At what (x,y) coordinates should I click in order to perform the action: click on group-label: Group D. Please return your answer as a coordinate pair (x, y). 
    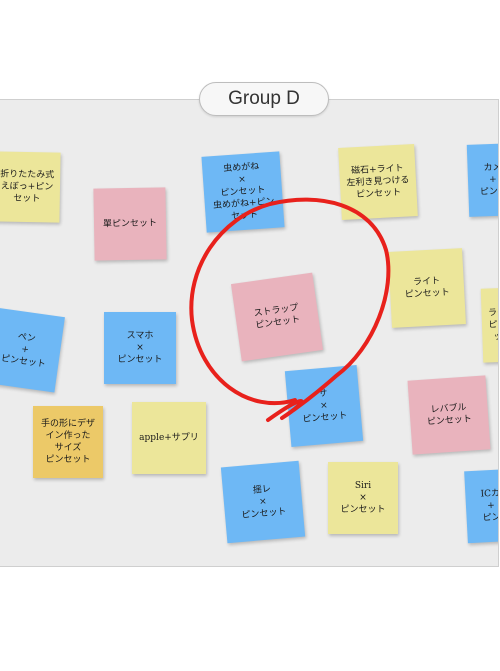
    Looking at the image, I should click on (264, 99).